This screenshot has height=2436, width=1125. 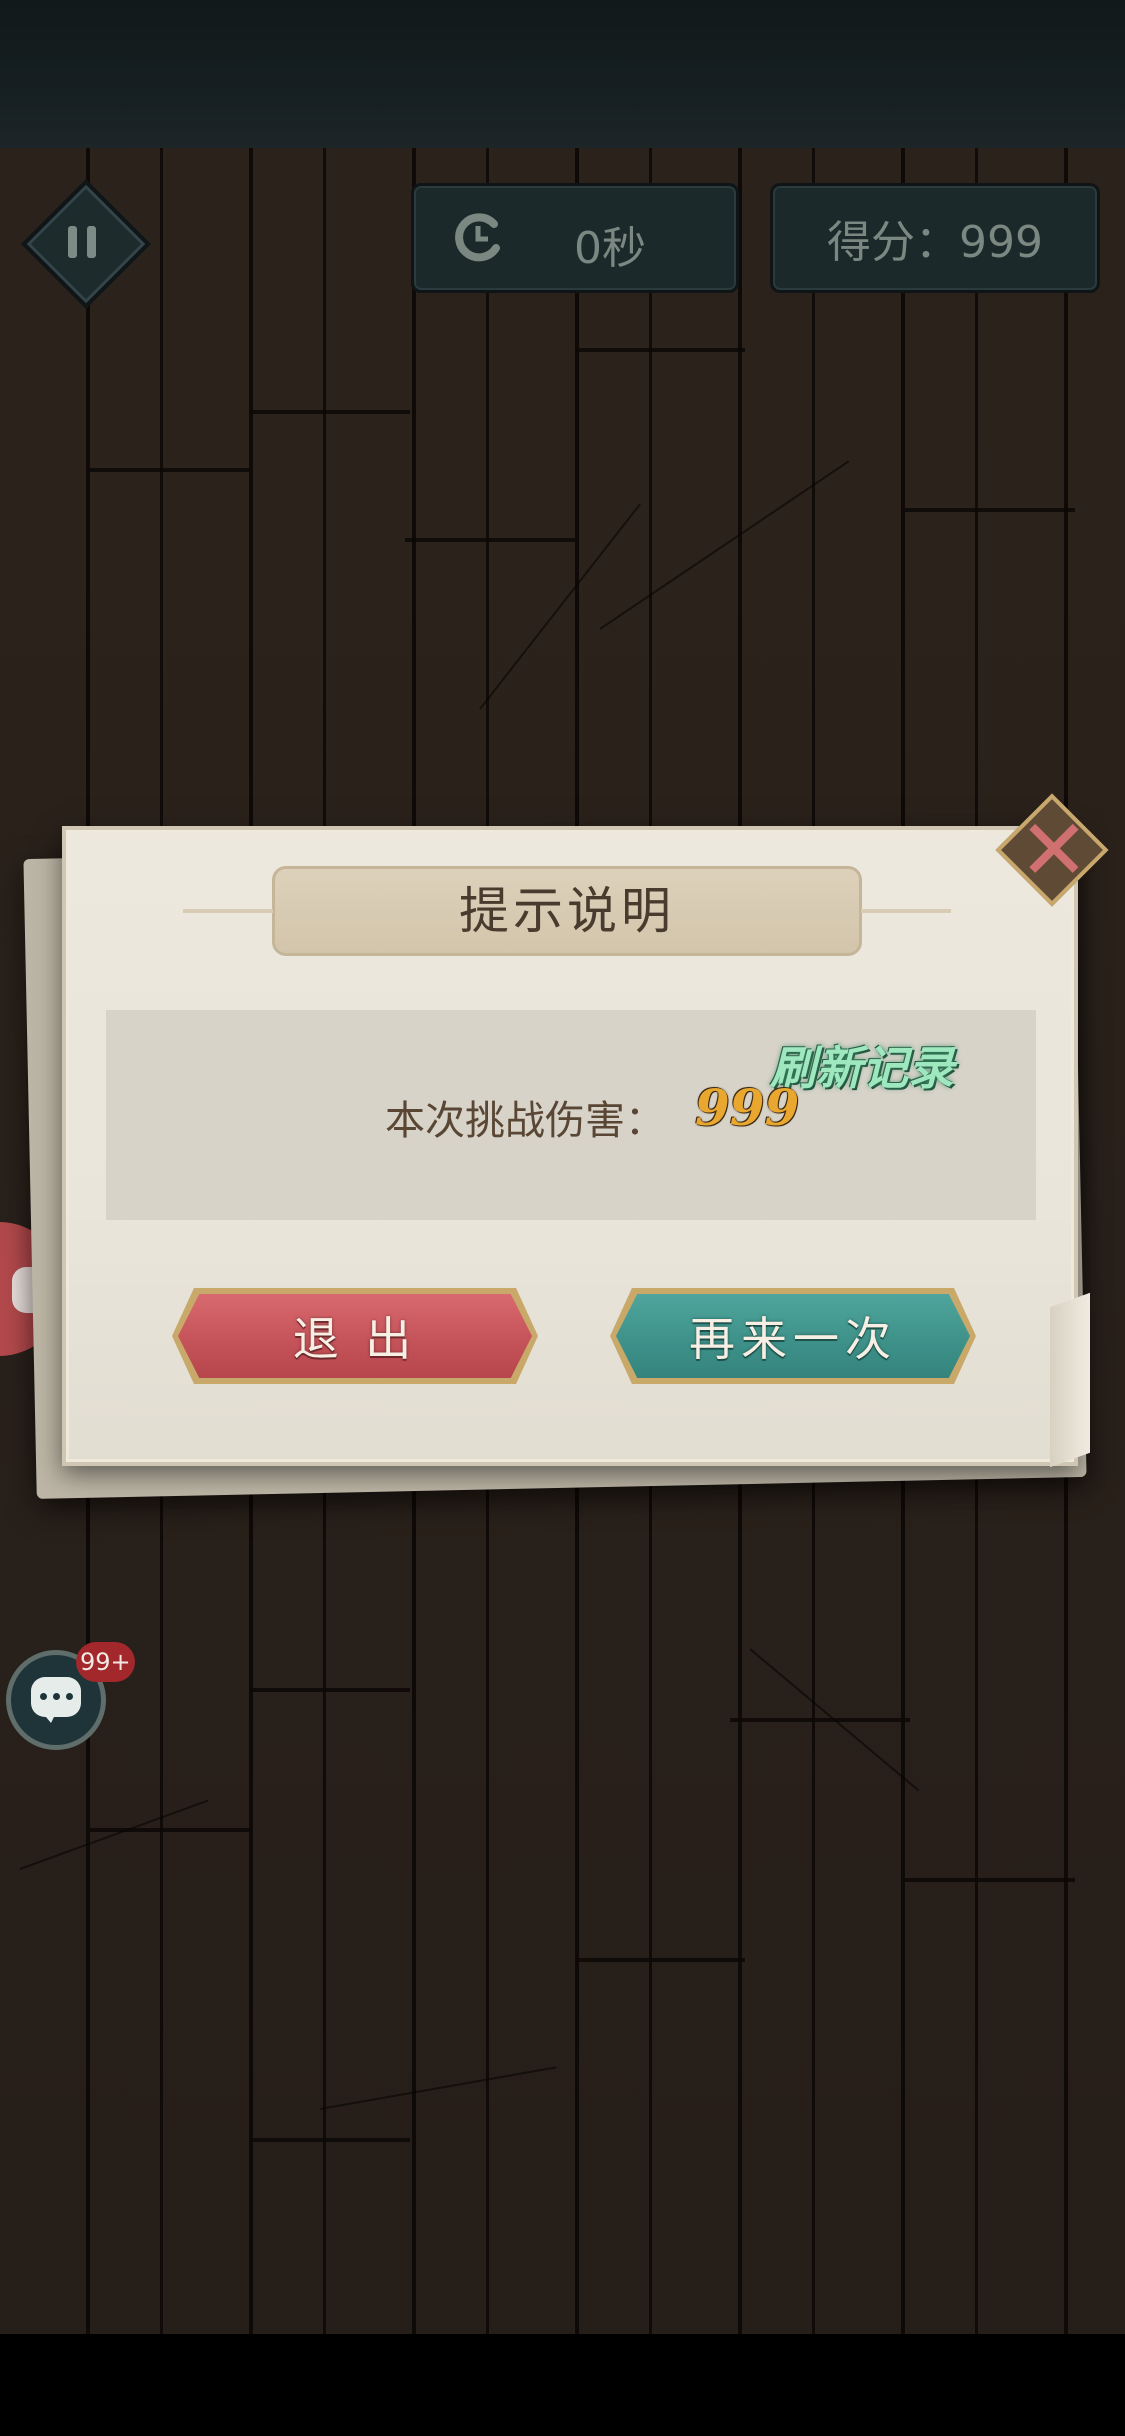 I want to click on close-x-icon: ✕, so click(x=1054, y=850).